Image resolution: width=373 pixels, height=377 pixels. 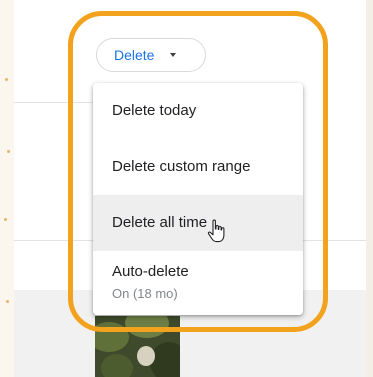 I want to click on menu-item-label: Auto-delete, so click(x=150, y=271).